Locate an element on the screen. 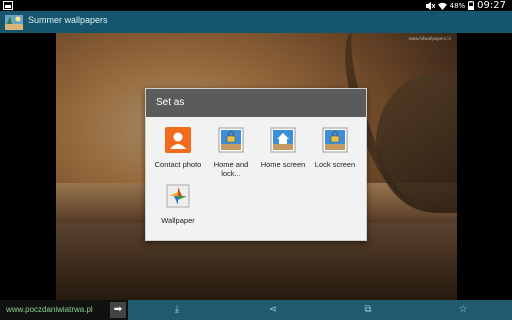 The width and height of the screenshot is (512, 320). option-contact-photo: Contact photo is located at coordinates (178, 148).